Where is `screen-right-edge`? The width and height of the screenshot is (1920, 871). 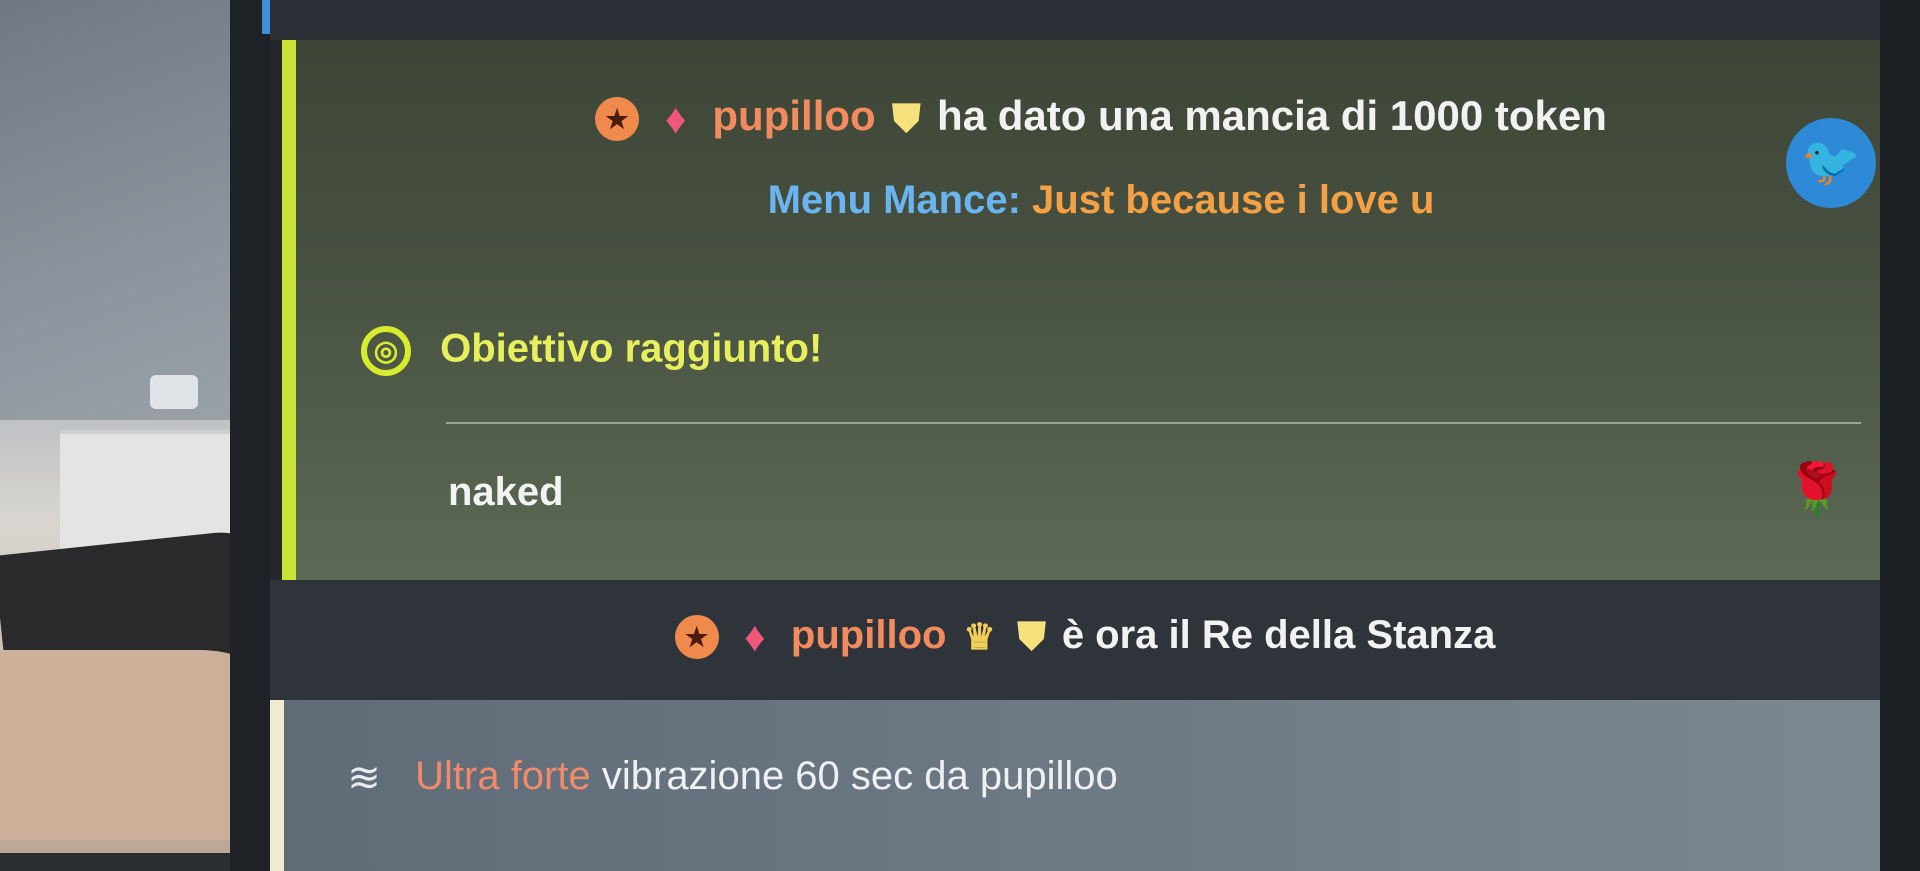
screen-right-edge is located at coordinates (1900, 435).